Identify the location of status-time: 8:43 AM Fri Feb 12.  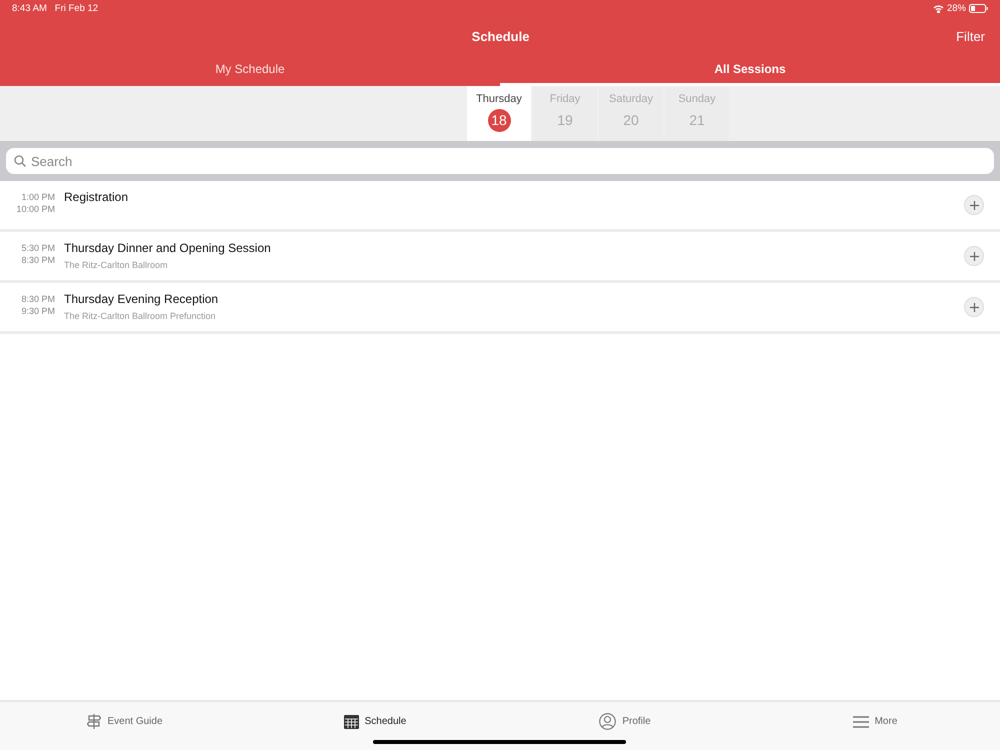
(55, 8).